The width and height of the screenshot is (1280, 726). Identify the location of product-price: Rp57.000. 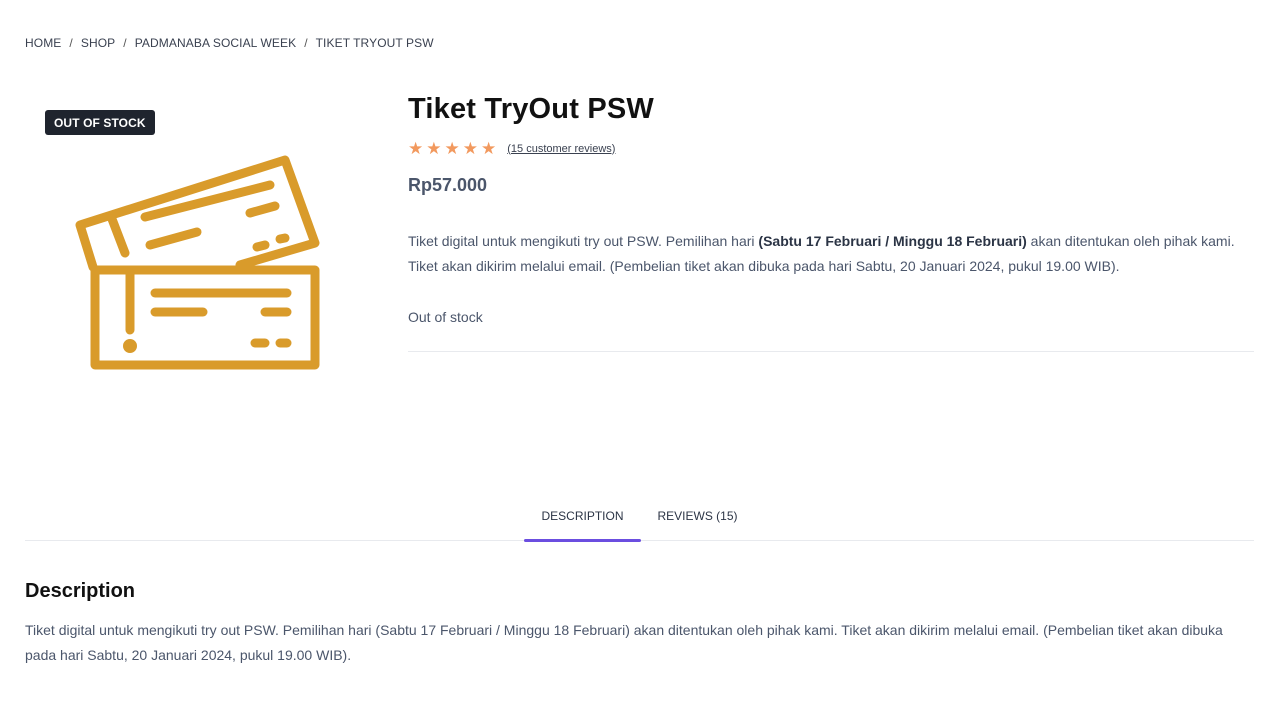
(448, 185).